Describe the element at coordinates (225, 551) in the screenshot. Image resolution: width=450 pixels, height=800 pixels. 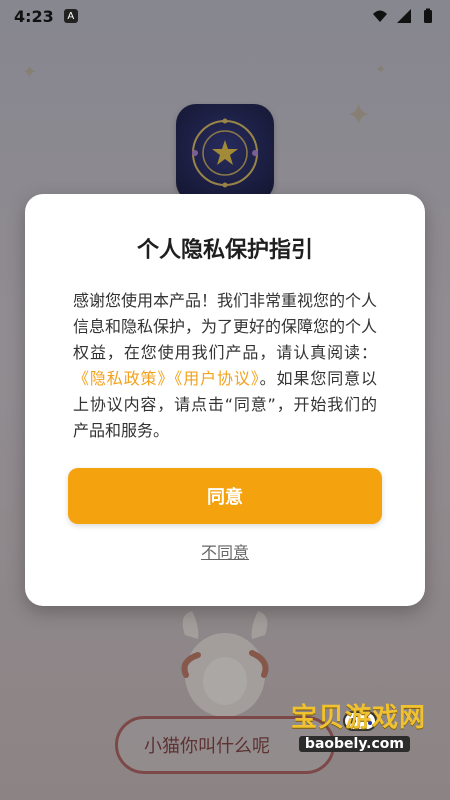
I see `disagree-button: 不同意` at that location.